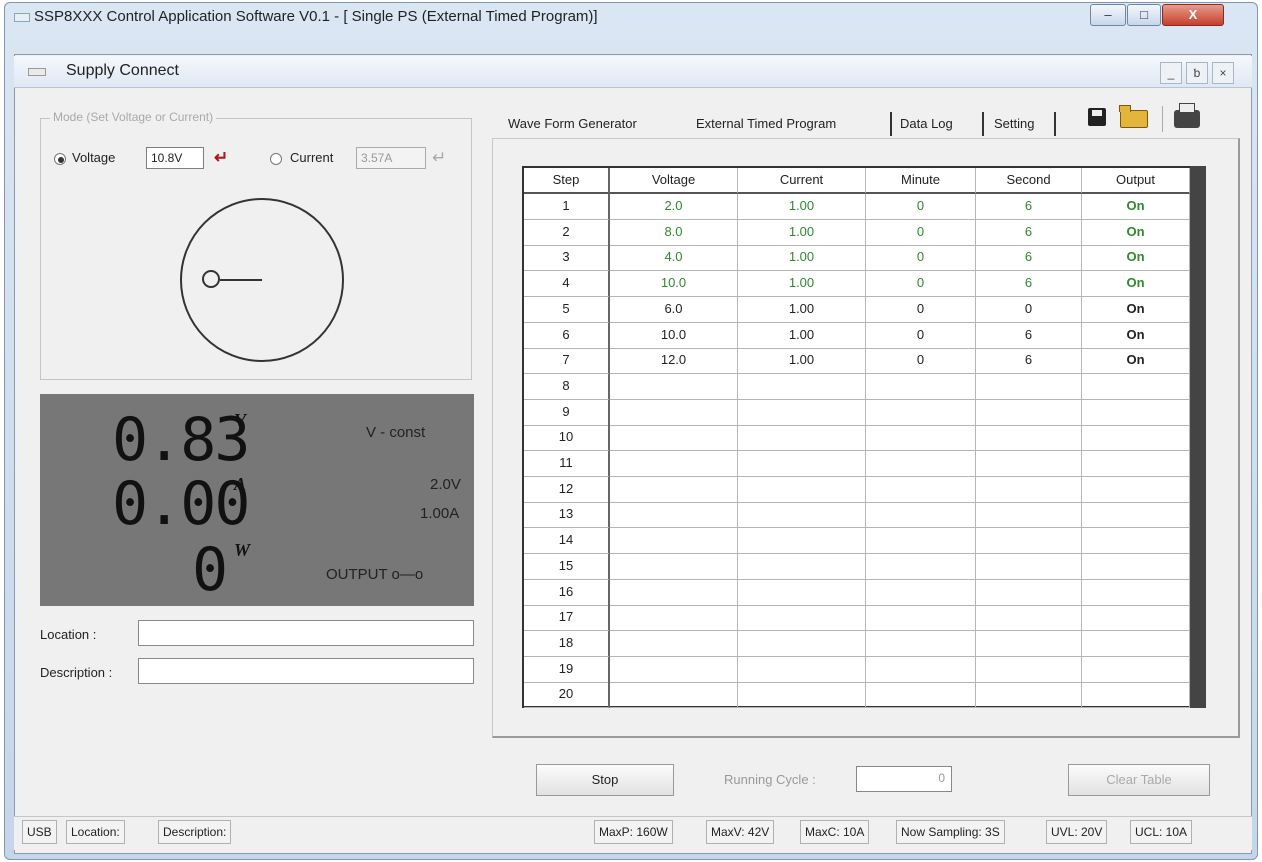  Describe the element at coordinates (567, 335) in the screenshot. I see `table-row-step: 6` at that location.